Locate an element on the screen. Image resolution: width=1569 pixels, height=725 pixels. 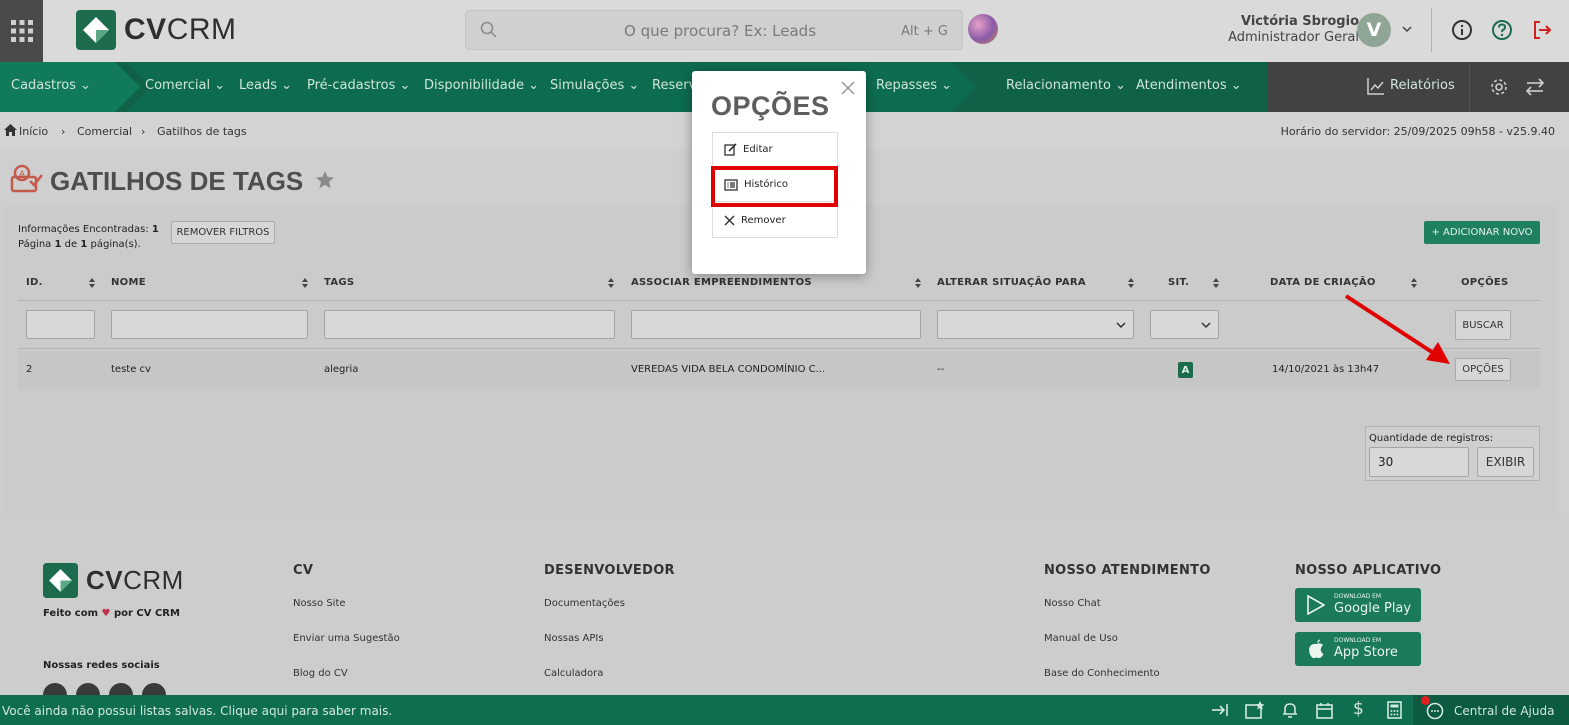
avatar: V is located at coordinates (1374, 30).